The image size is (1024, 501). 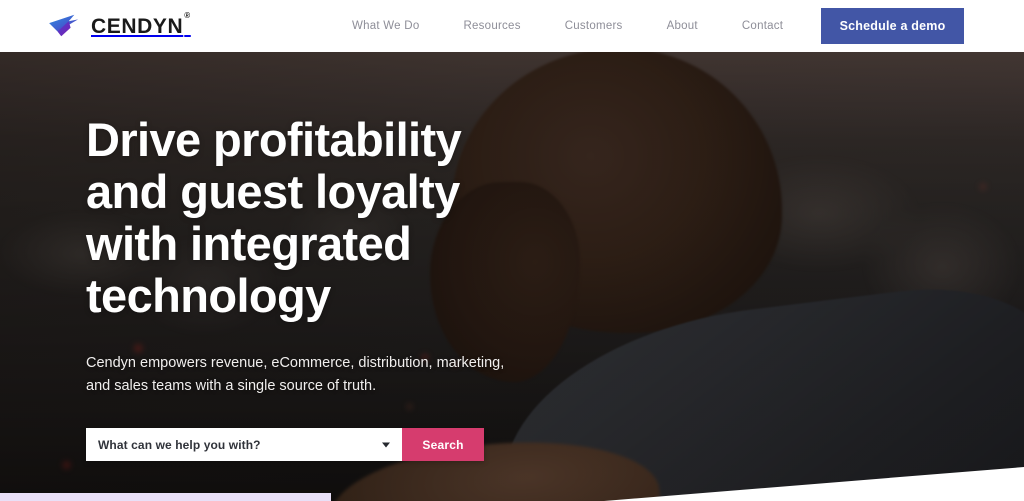 I want to click on hero-heading-line-1: Drive profitability, so click(x=274, y=139).